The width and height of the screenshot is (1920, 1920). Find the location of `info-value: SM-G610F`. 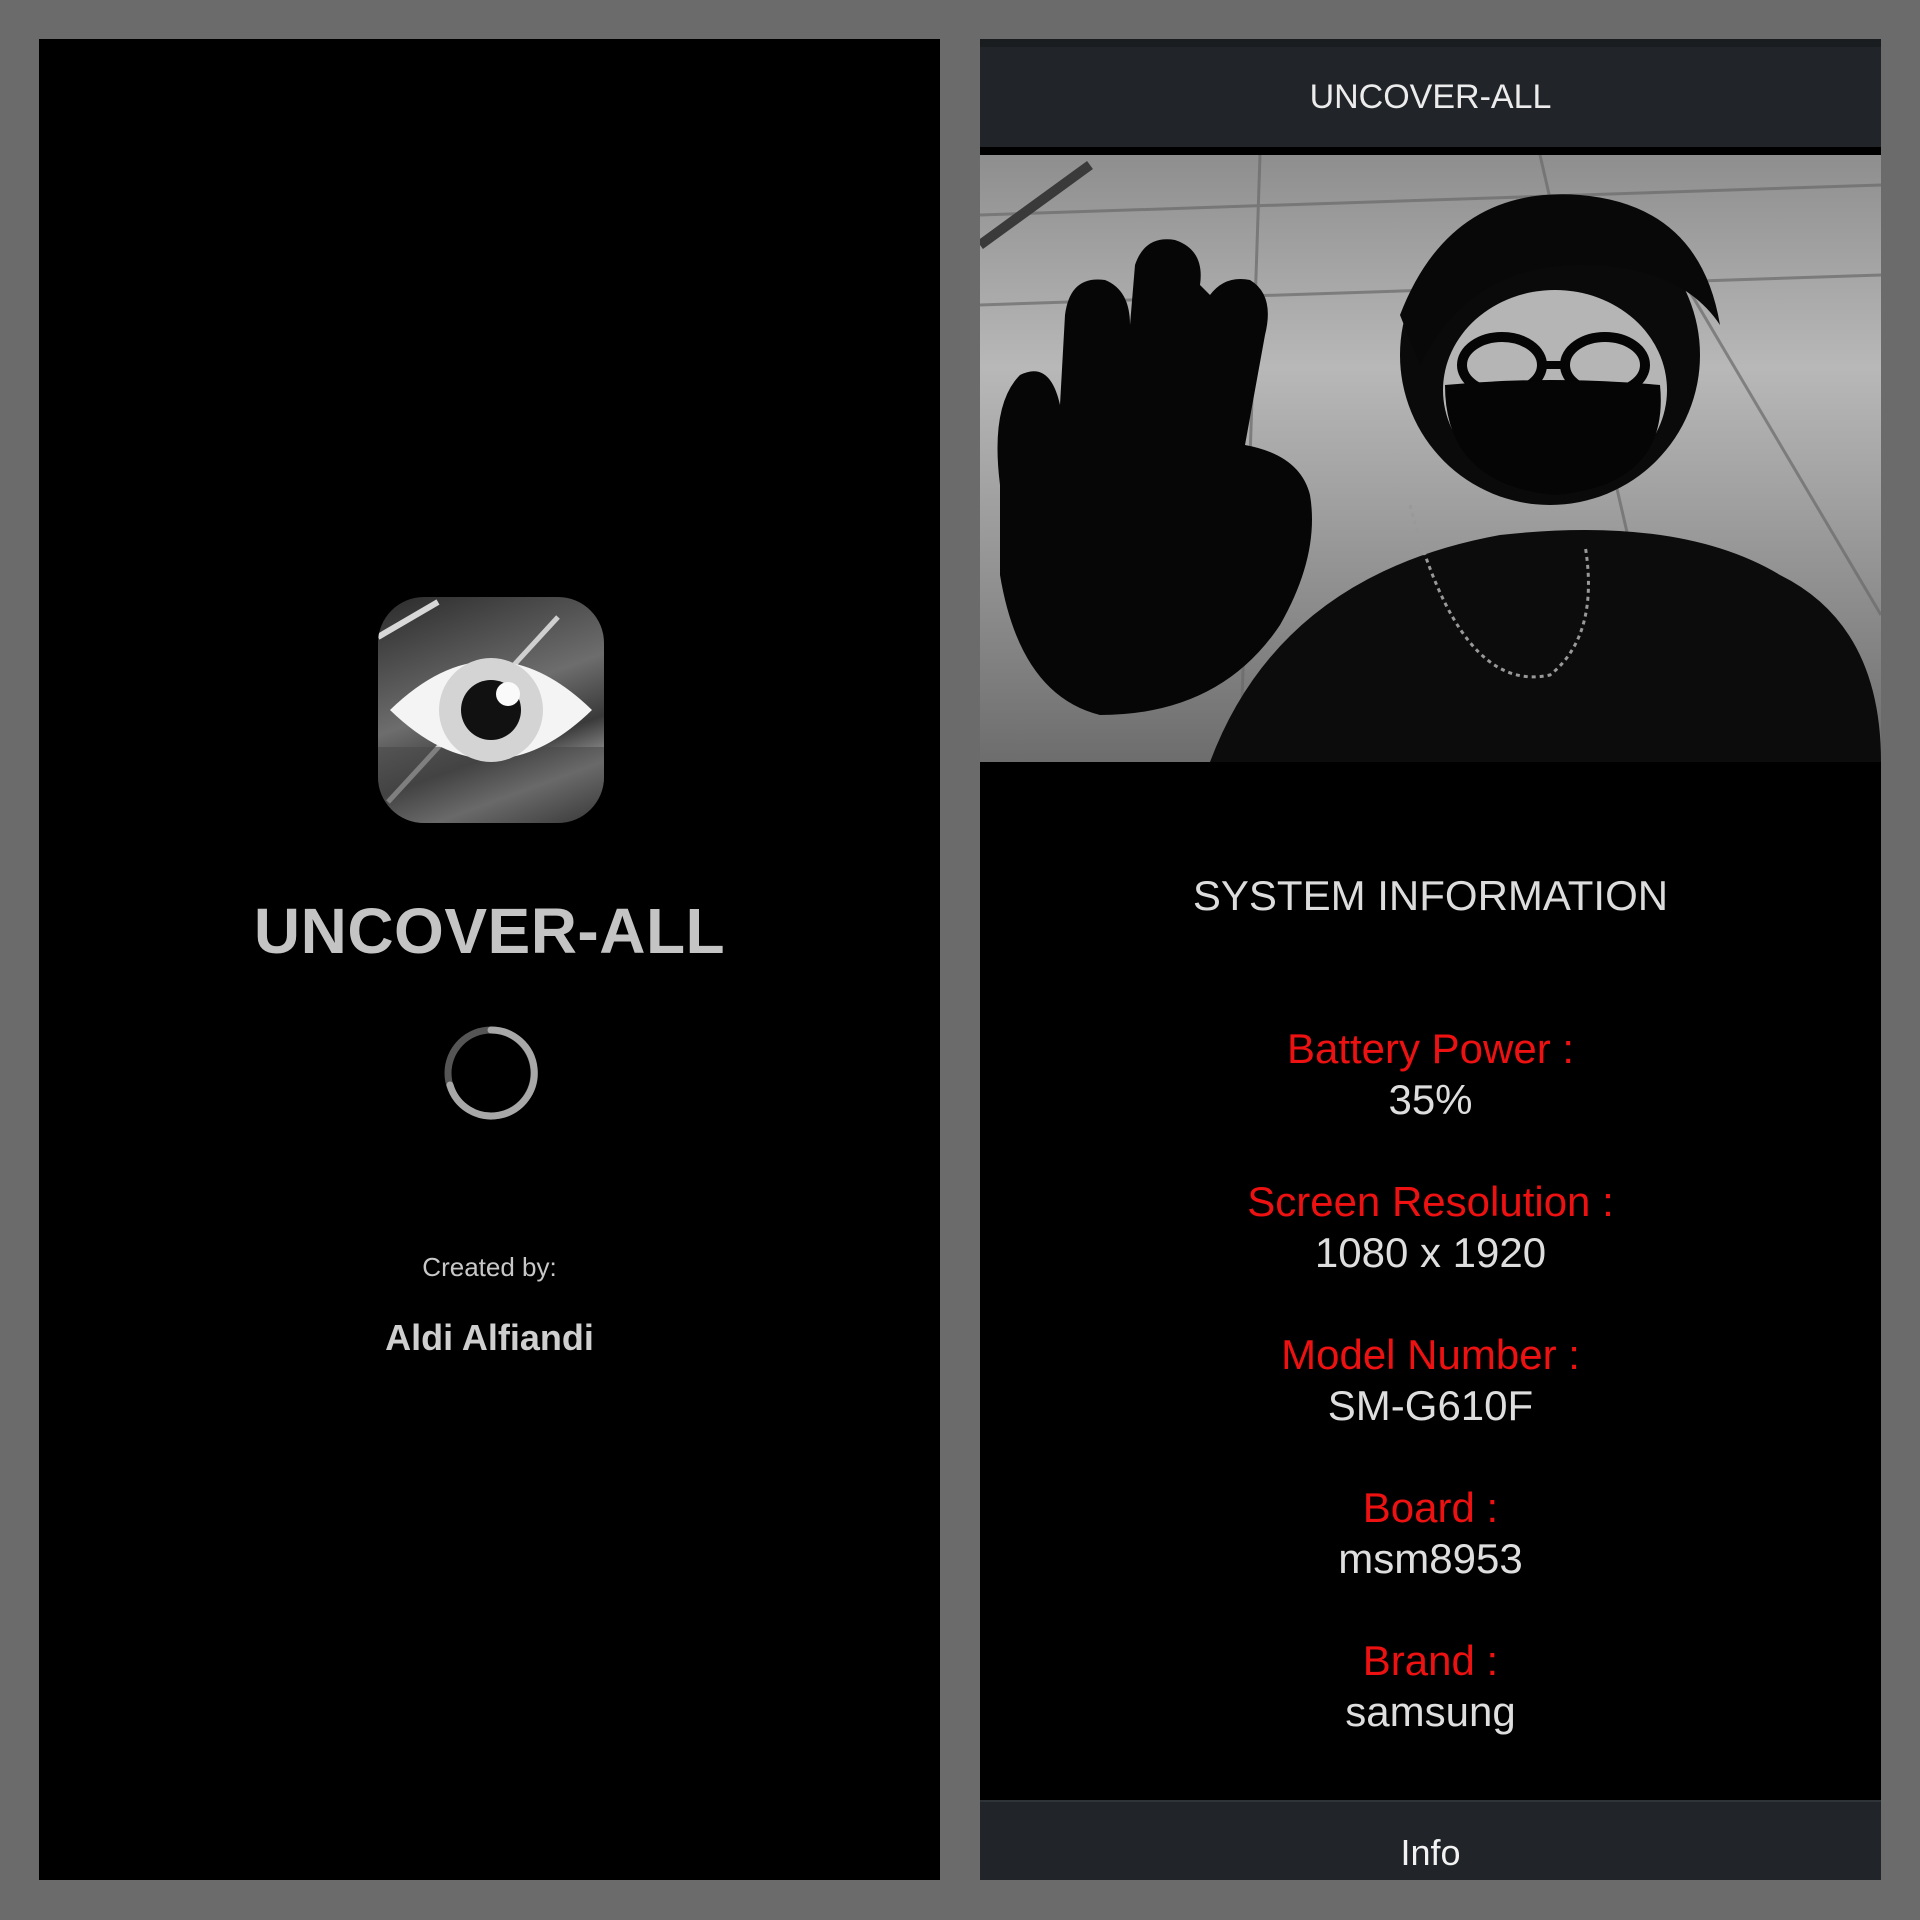

info-value: SM-G610F is located at coordinates (1430, 1405).